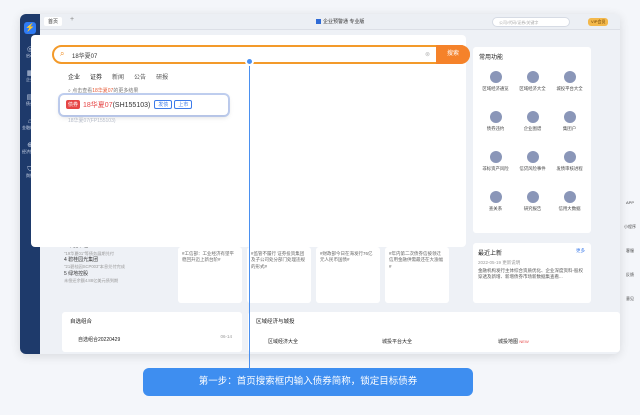  Describe the element at coordinates (580, 251) in the screenshot. I see `more-link: 更多` at that location.